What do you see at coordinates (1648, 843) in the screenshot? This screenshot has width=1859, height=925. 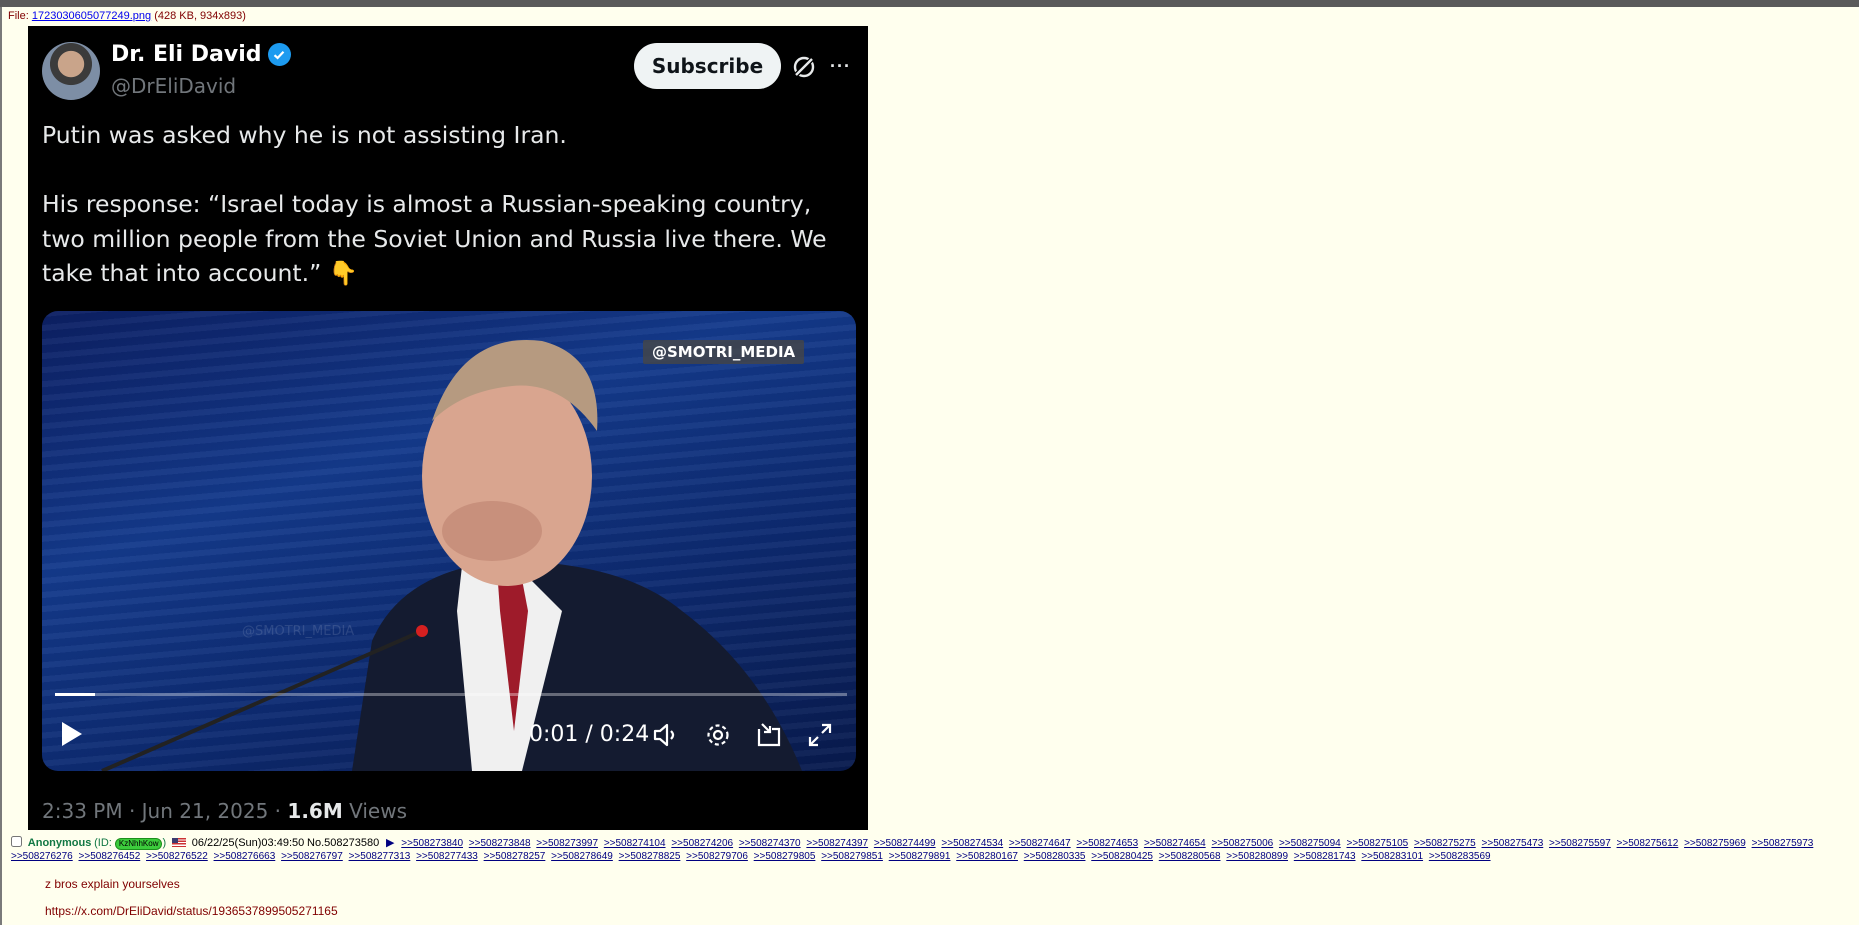 I see `reply-link: >>508275612` at bounding box center [1648, 843].